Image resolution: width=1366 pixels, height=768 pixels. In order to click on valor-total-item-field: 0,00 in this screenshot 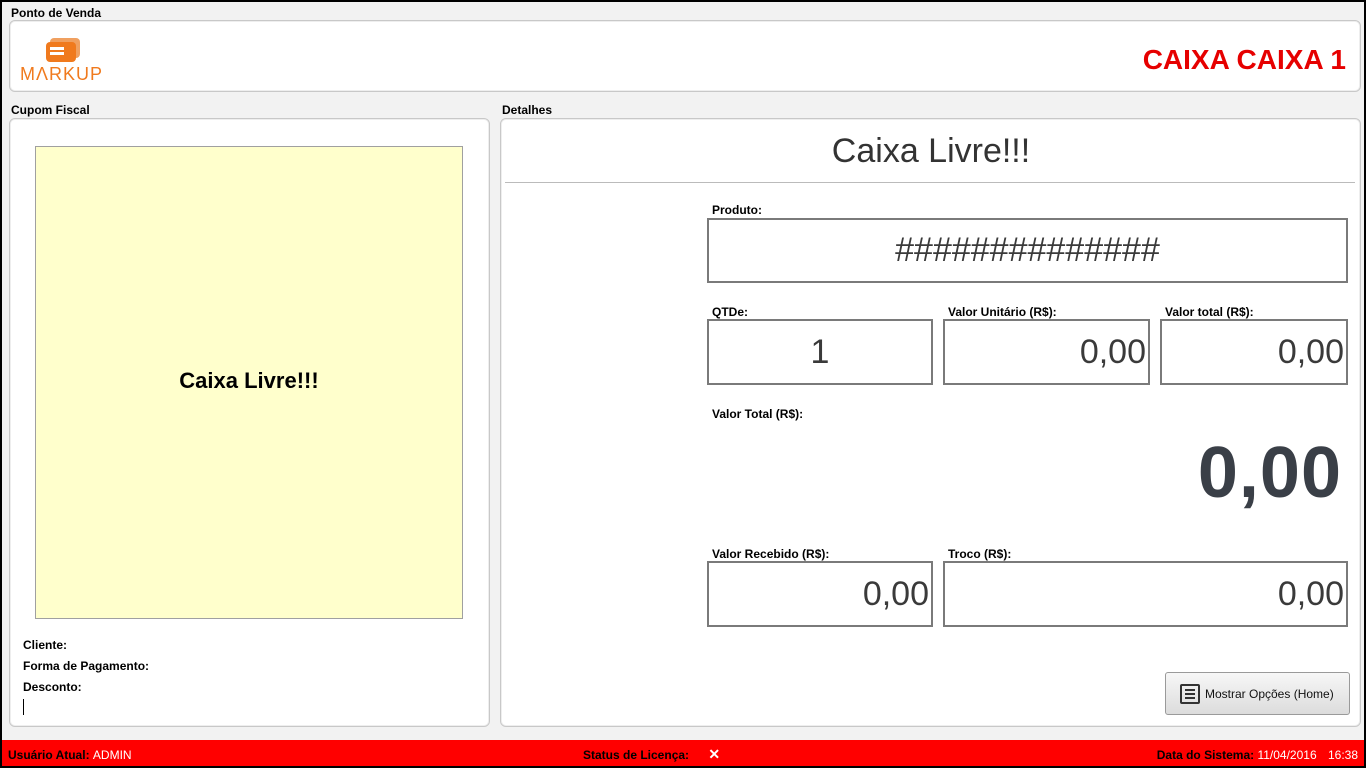, I will do `click(1254, 352)`.